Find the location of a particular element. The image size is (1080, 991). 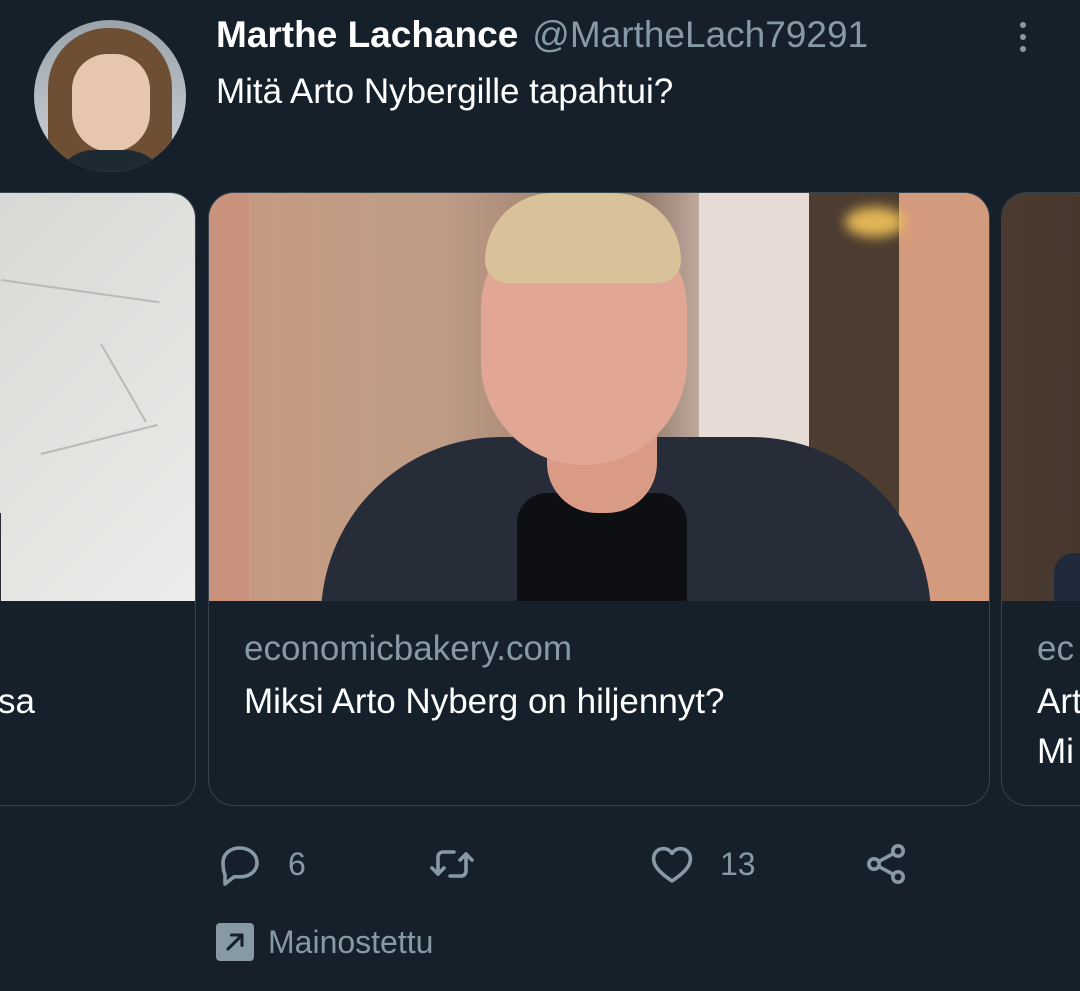

card-title: sa is located at coordinates (17, 701).